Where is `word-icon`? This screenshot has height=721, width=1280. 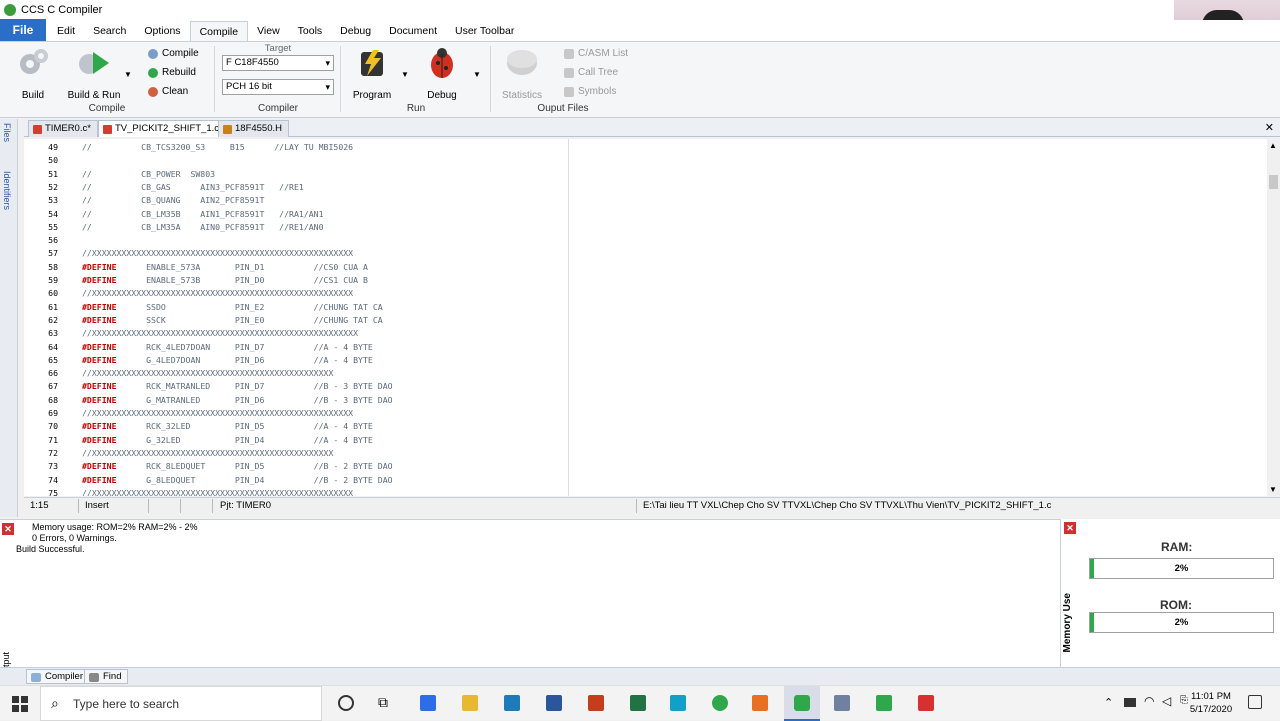 word-icon is located at coordinates (554, 703).